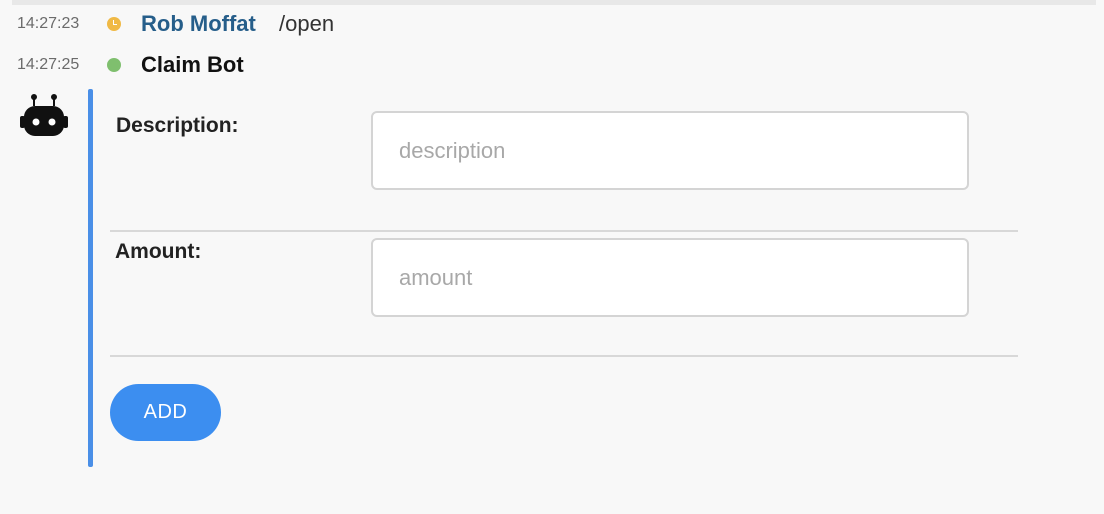 The height and width of the screenshot is (514, 1104). I want to click on robot-icon, so click(44, 115).